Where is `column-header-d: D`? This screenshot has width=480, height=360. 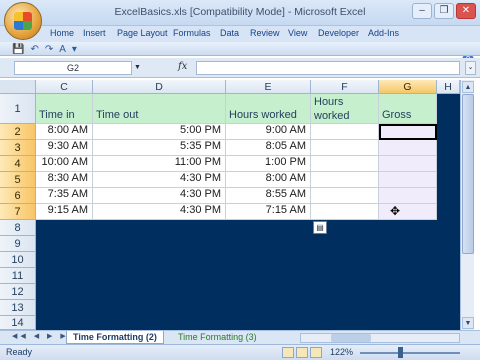
column-header-d: D is located at coordinates (159, 87).